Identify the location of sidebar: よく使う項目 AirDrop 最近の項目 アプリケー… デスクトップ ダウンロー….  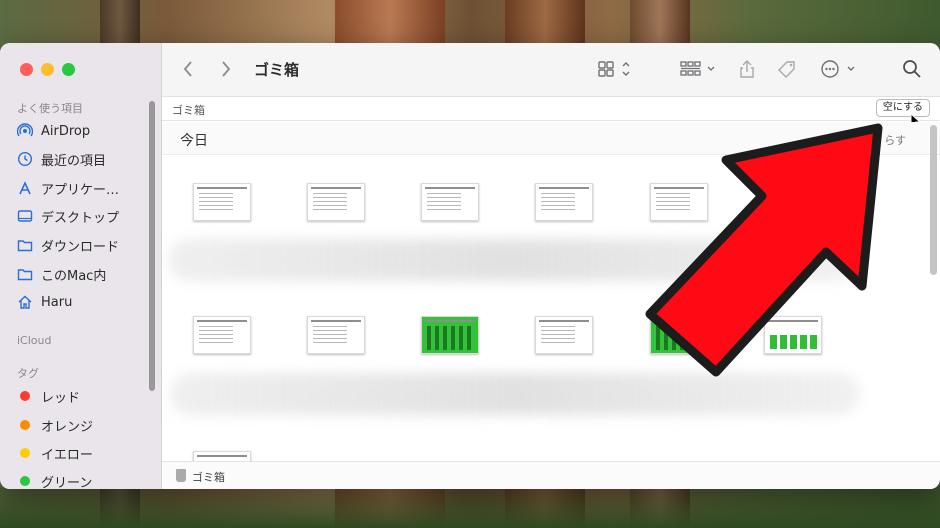
(81, 266).